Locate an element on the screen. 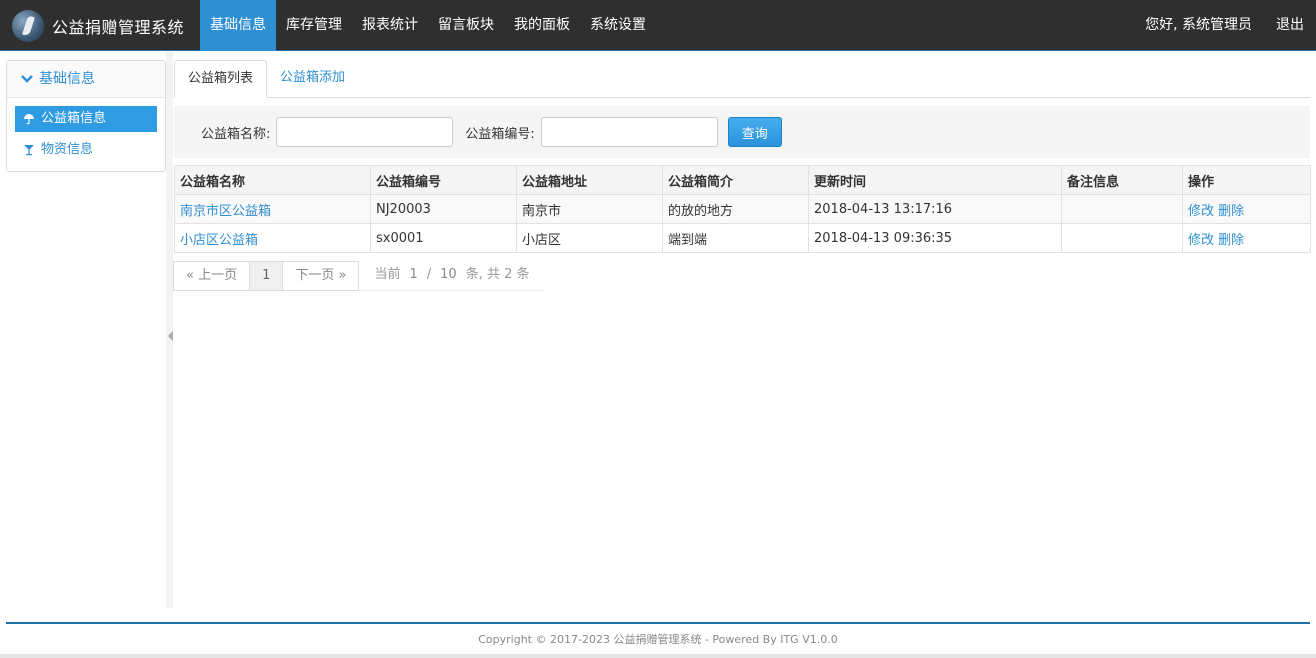 Image resolution: width=1316 pixels, height=658 pixels. column-header: 公益箱编号 is located at coordinates (443, 180).